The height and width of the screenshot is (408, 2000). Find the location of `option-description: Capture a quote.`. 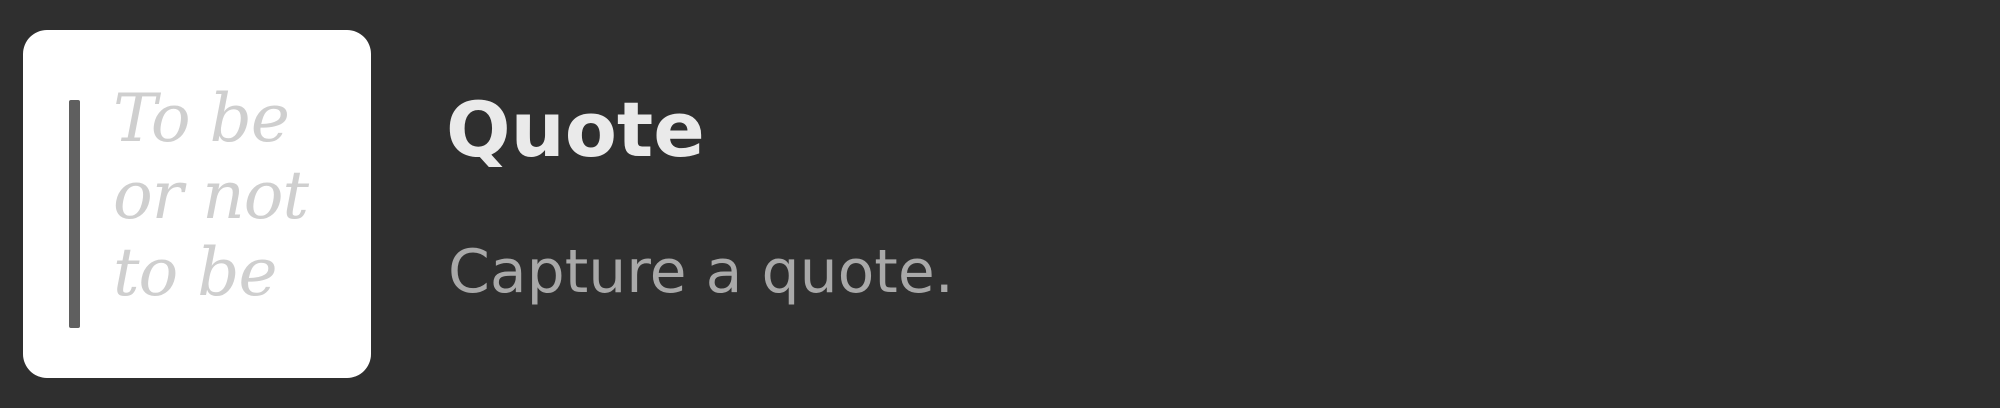

option-description: Capture a quote. is located at coordinates (701, 272).